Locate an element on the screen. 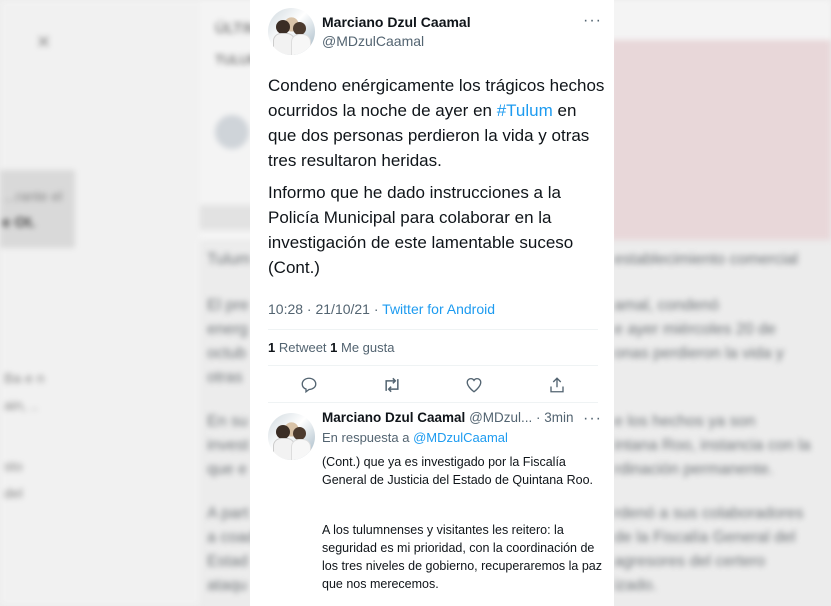 This screenshot has height=606, width=831. author-name: Marciano Dzul Caamal is located at coordinates (396, 22).